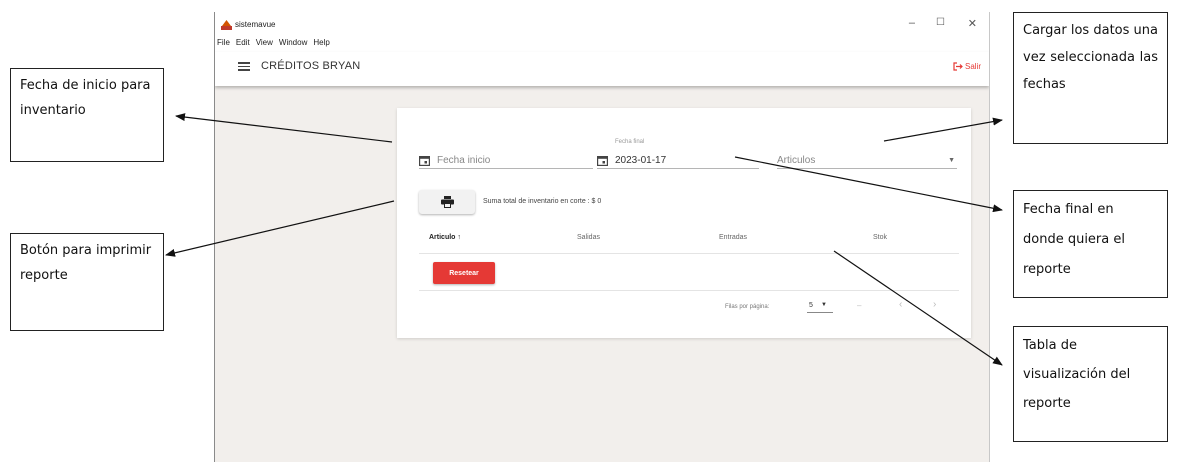 The image size is (1178, 462). What do you see at coordinates (284, 128) in the screenshot?
I see `arrow-start-date` at bounding box center [284, 128].